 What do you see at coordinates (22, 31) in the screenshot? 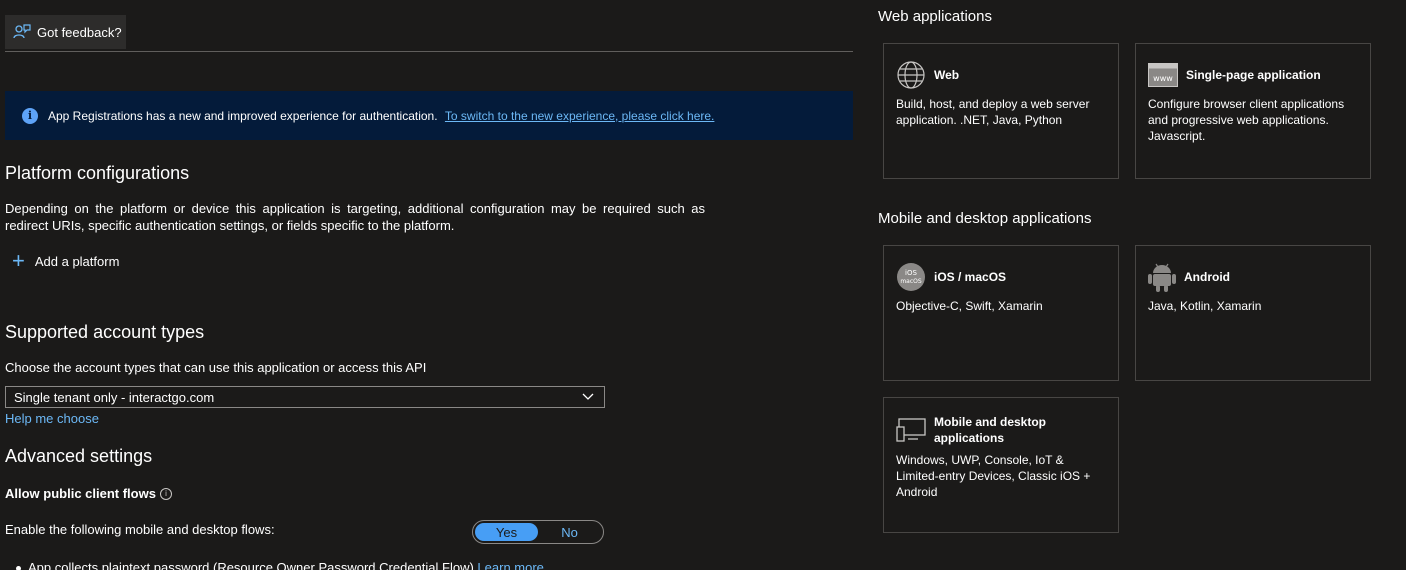
I see `feedback-icon` at bounding box center [22, 31].